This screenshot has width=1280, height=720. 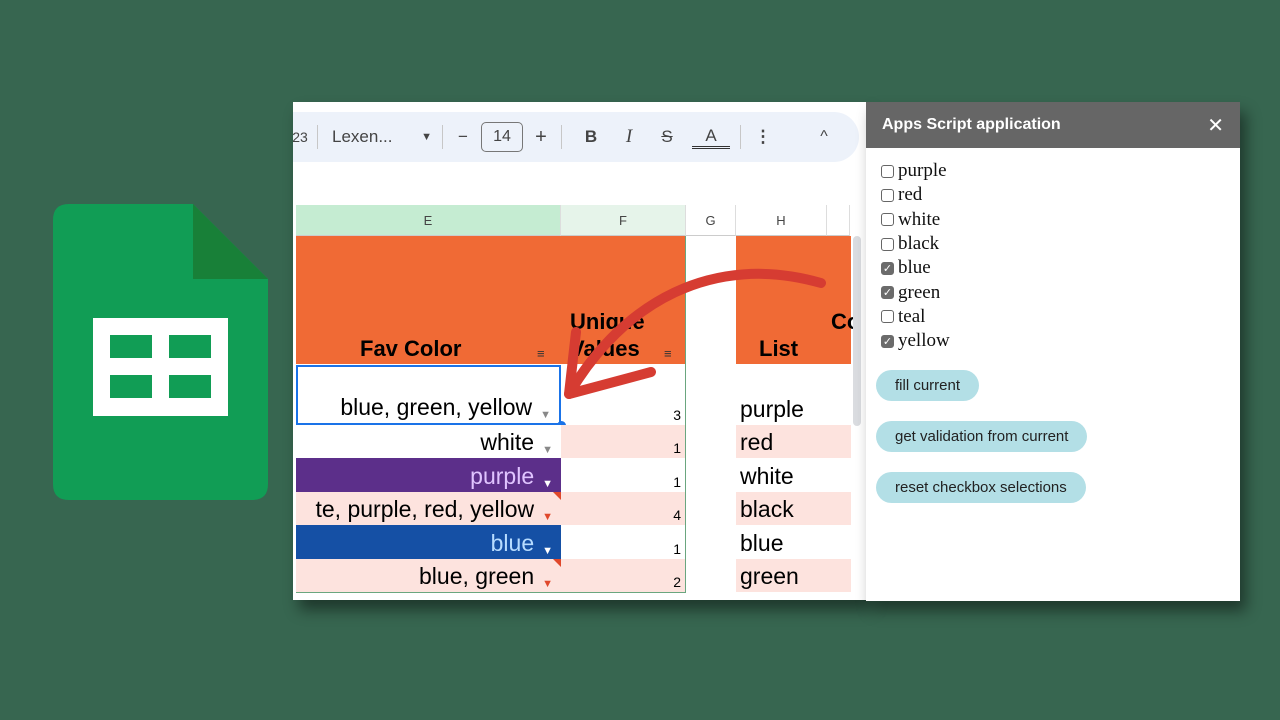 I want to click on checkbox-label: green, so click(x=919, y=292).